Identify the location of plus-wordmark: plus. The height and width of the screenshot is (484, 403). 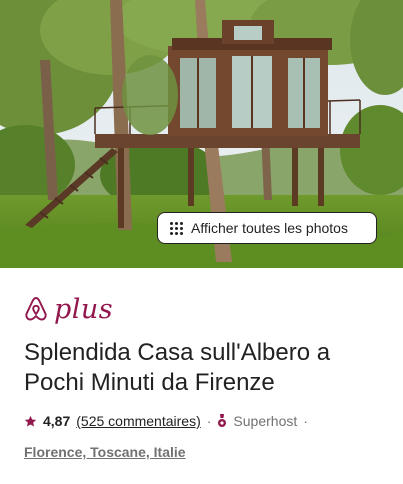
(84, 309).